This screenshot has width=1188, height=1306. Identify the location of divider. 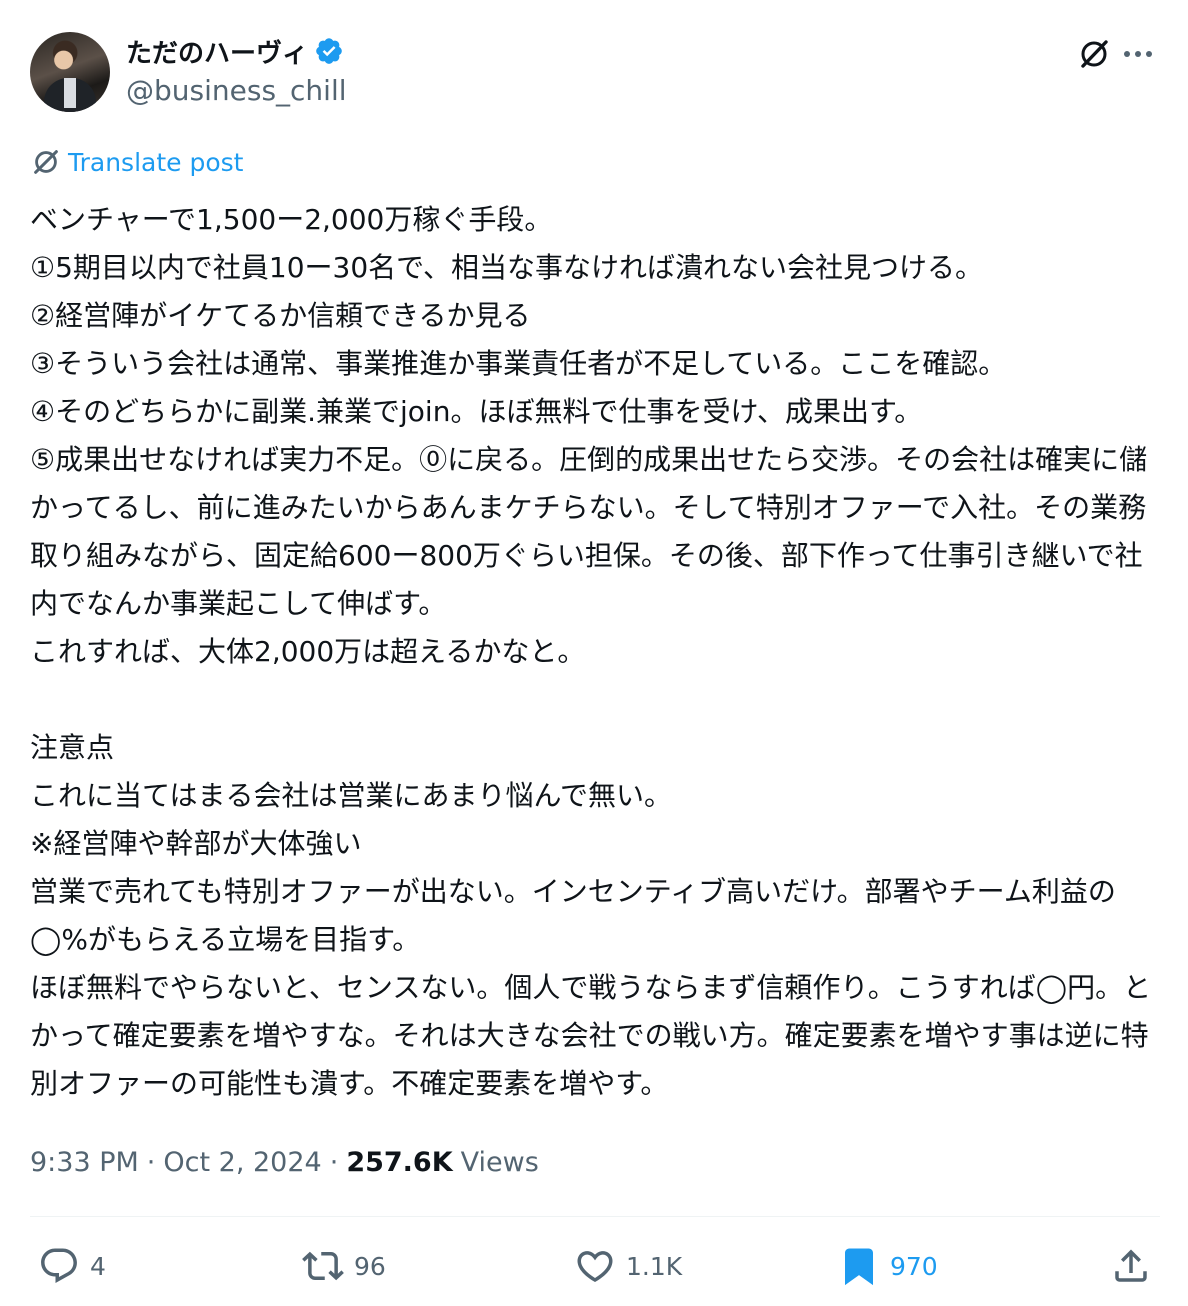
(595, 1216).